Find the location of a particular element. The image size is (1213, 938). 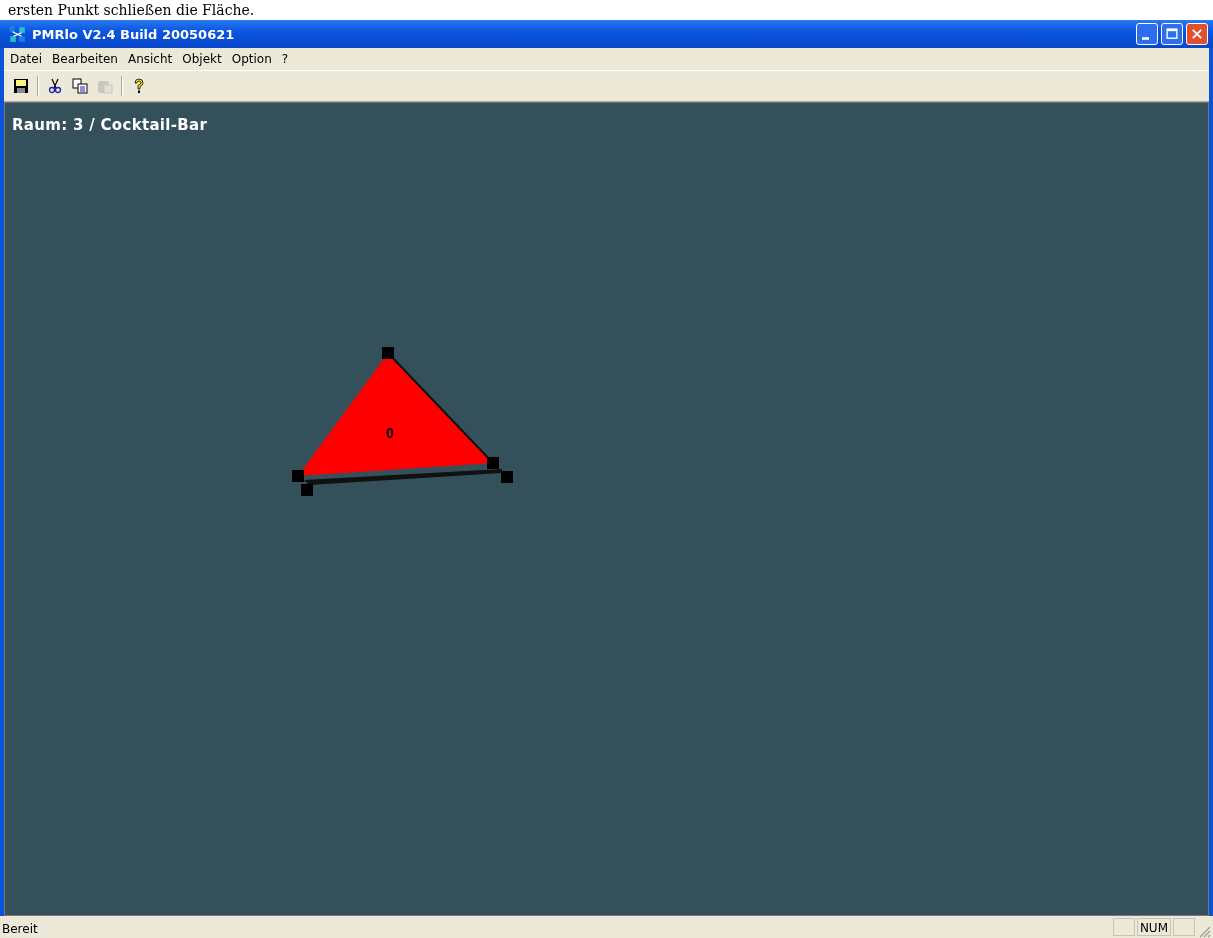

resize-grip-icon is located at coordinates (1204, 931).